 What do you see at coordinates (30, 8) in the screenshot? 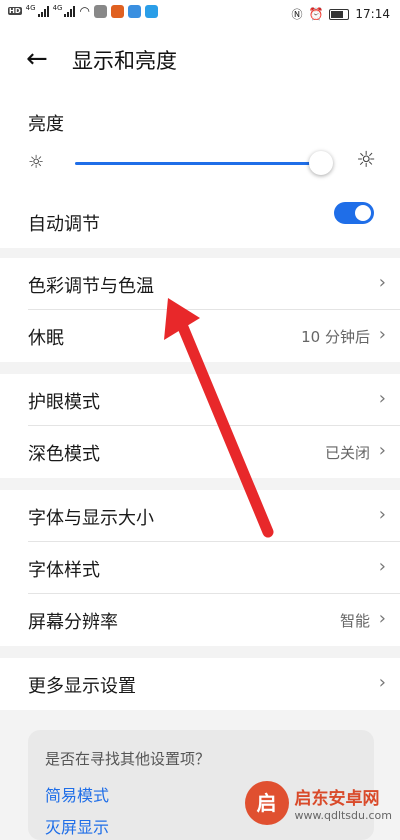
I see `network-type-1: 4G` at bounding box center [30, 8].